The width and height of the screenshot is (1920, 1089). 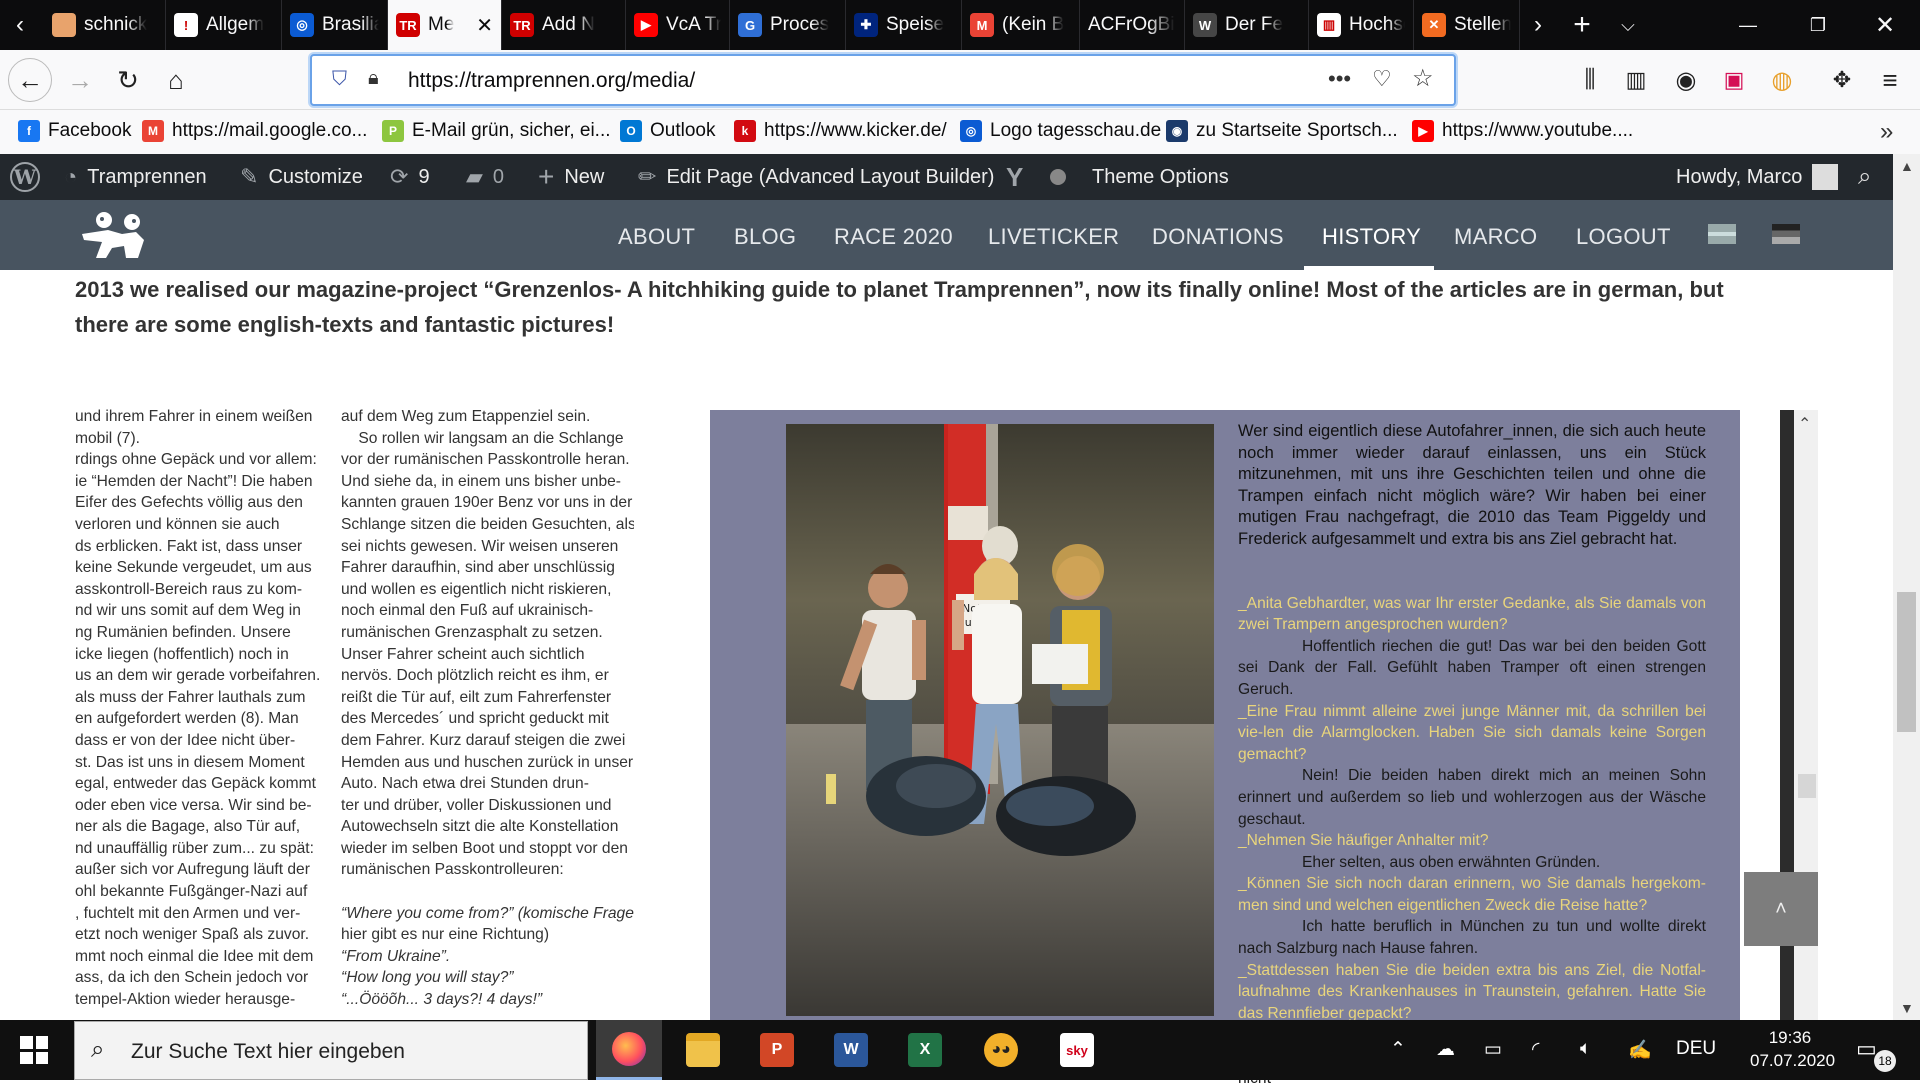 I want to click on page-scroll-thumb, so click(x=1906, y=662).